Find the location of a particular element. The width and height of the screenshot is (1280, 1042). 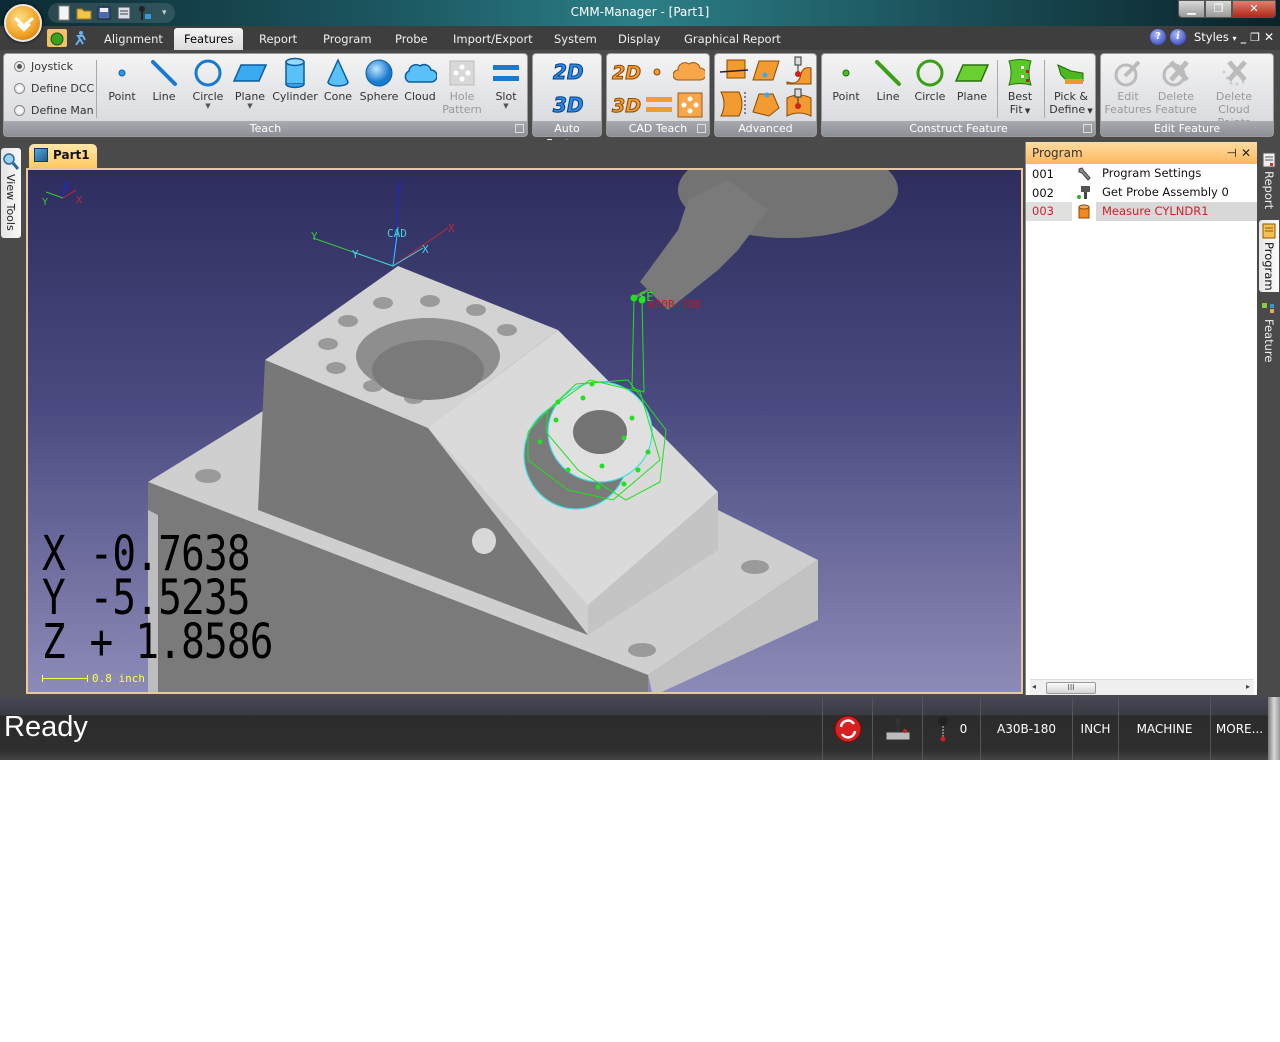

program-row: 002 Get Probe Assembly 0 is located at coordinates (1141, 192).